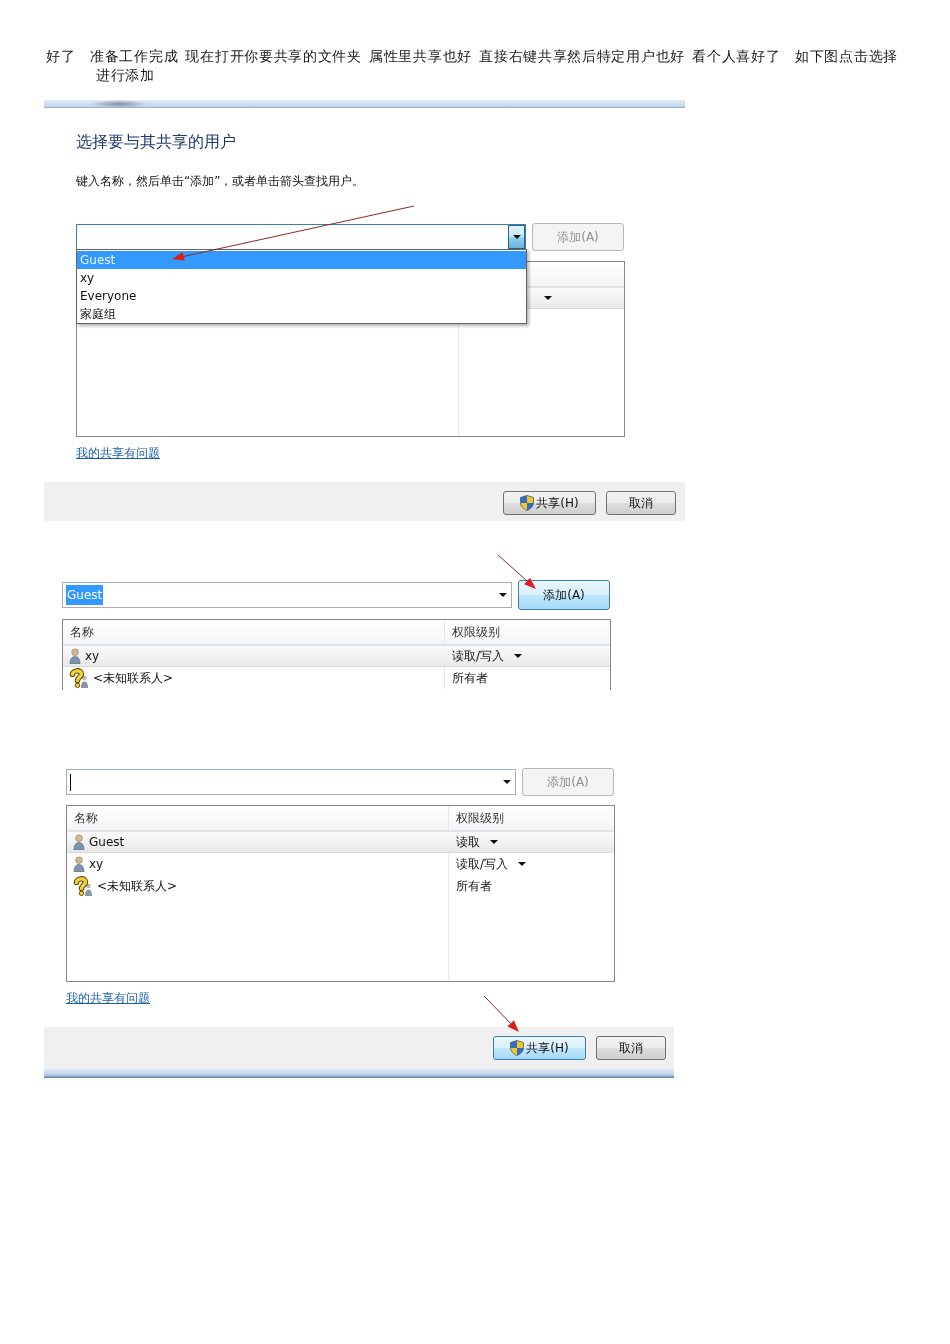 This screenshot has height=1344, width=950. Describe the element at coordinates (156, 142) in the screenshot. I see `dialog-title: 选择要与其共享的用户` at that location.